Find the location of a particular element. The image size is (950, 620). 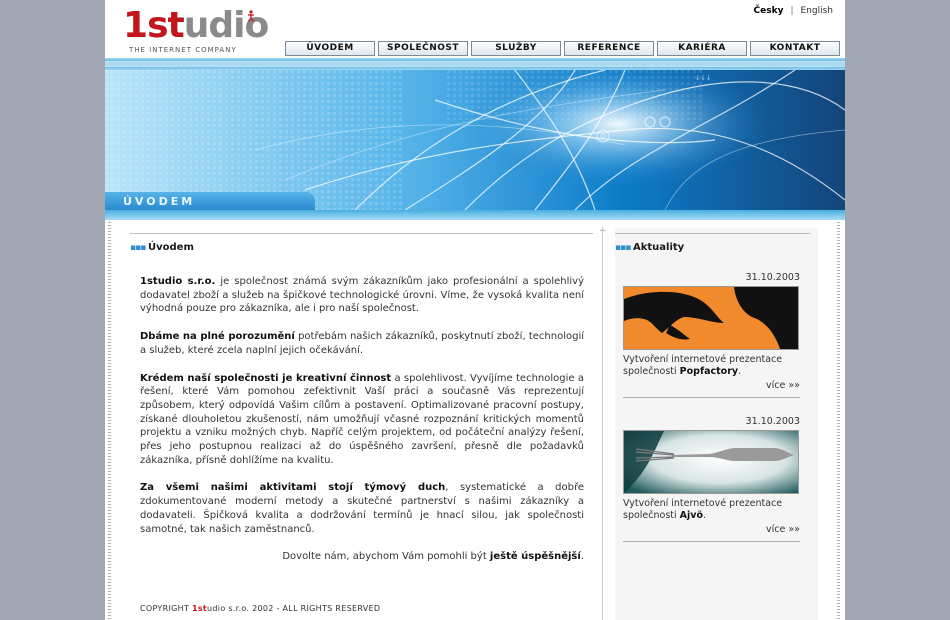

news-text-bold: Popfactory is located at coordinates (709, 371).